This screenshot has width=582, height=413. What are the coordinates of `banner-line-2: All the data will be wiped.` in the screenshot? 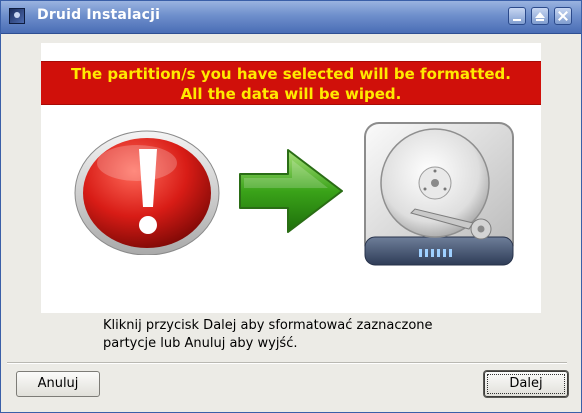 It's located at (291, 94).